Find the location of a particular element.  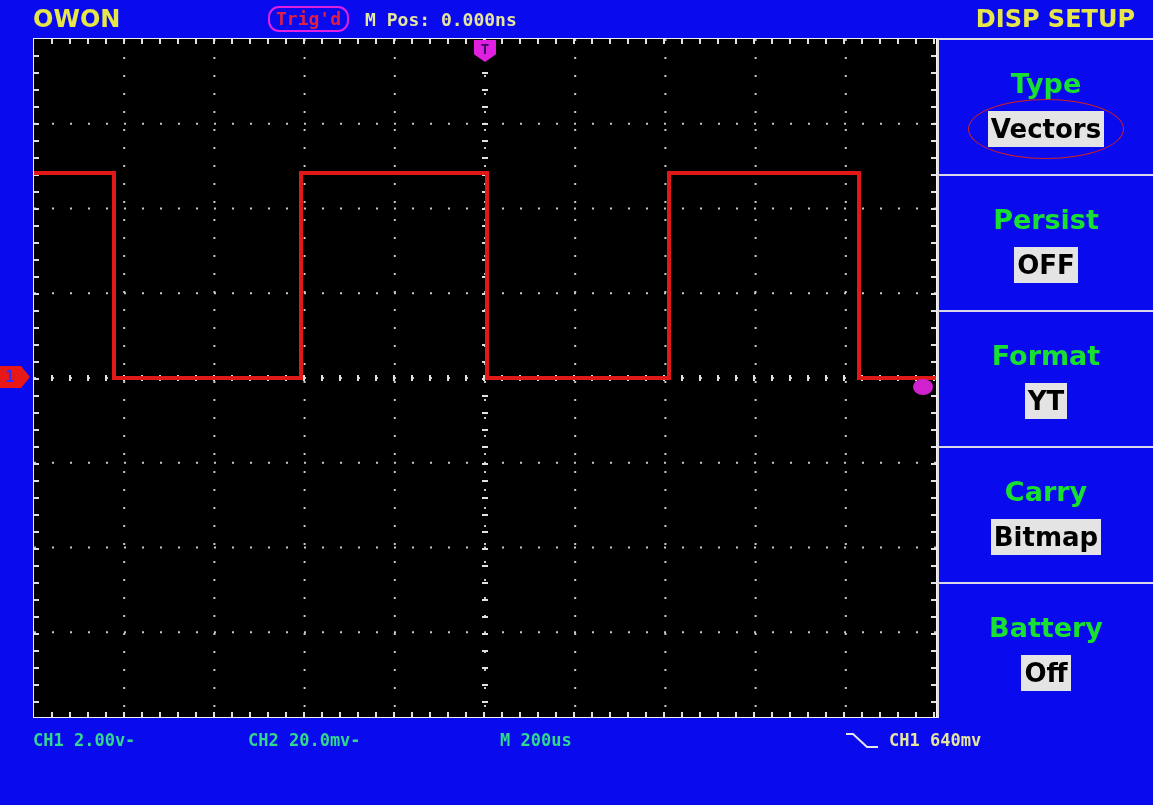

menu-item: Format YT is located at coordinates (1045, 380).